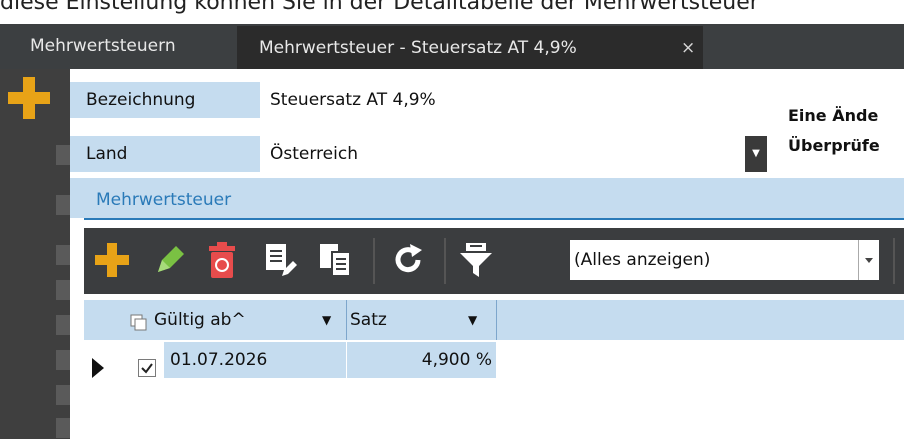 The image size is (904, 439). I want to click on section-divider, so click(494, 219).